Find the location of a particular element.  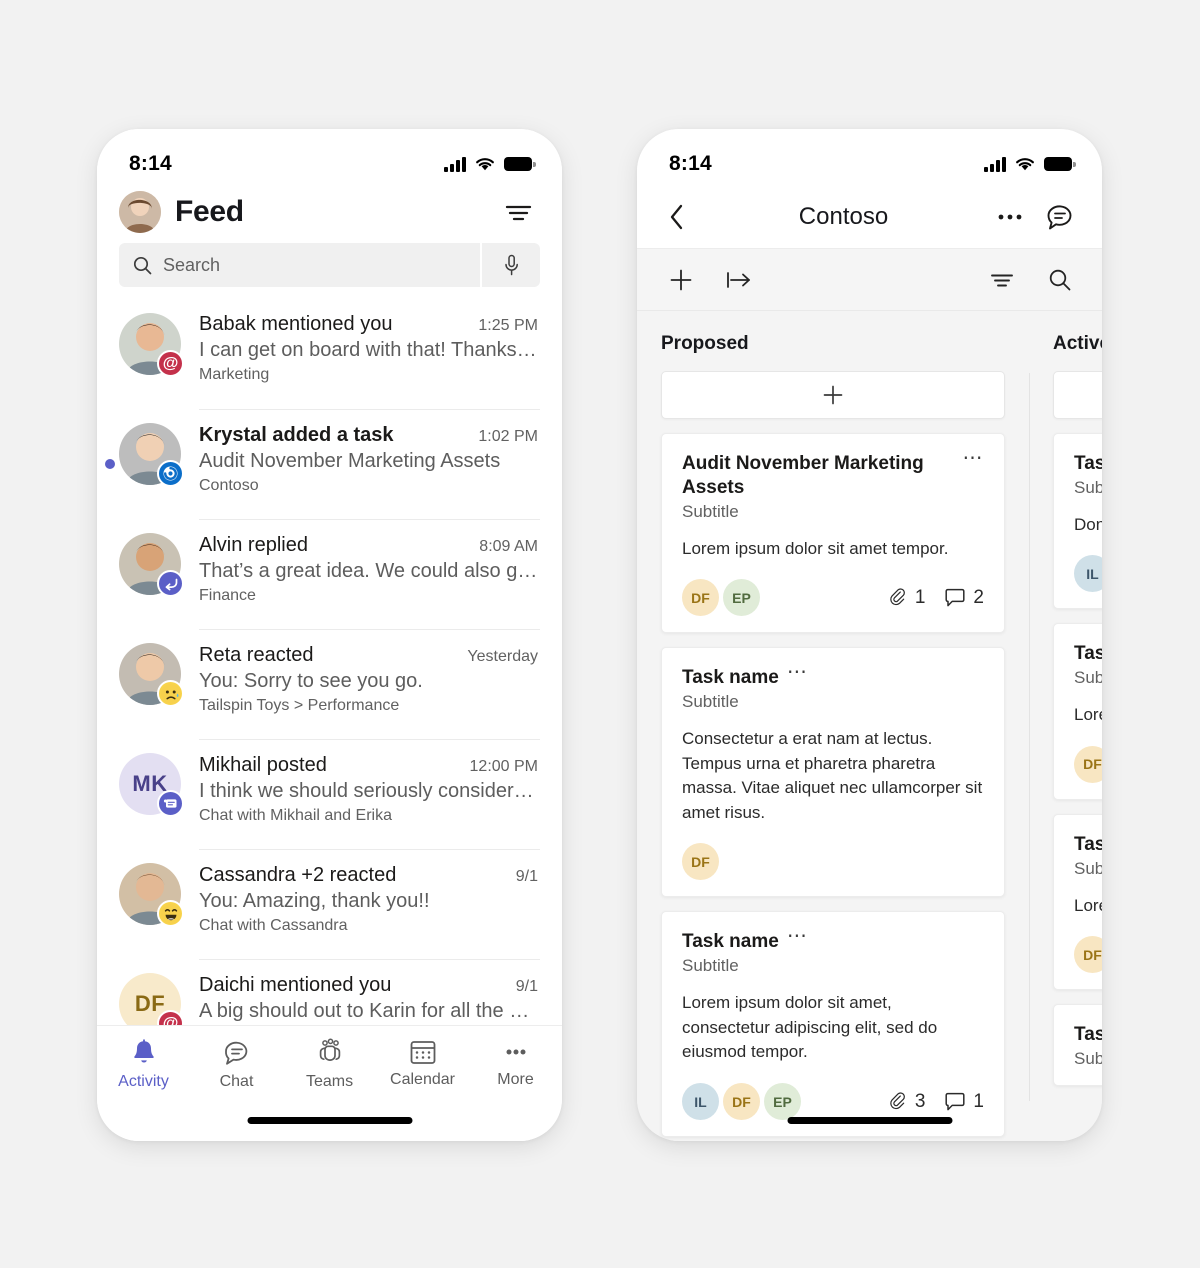

unread-dot is located at coordinates (110, 464).